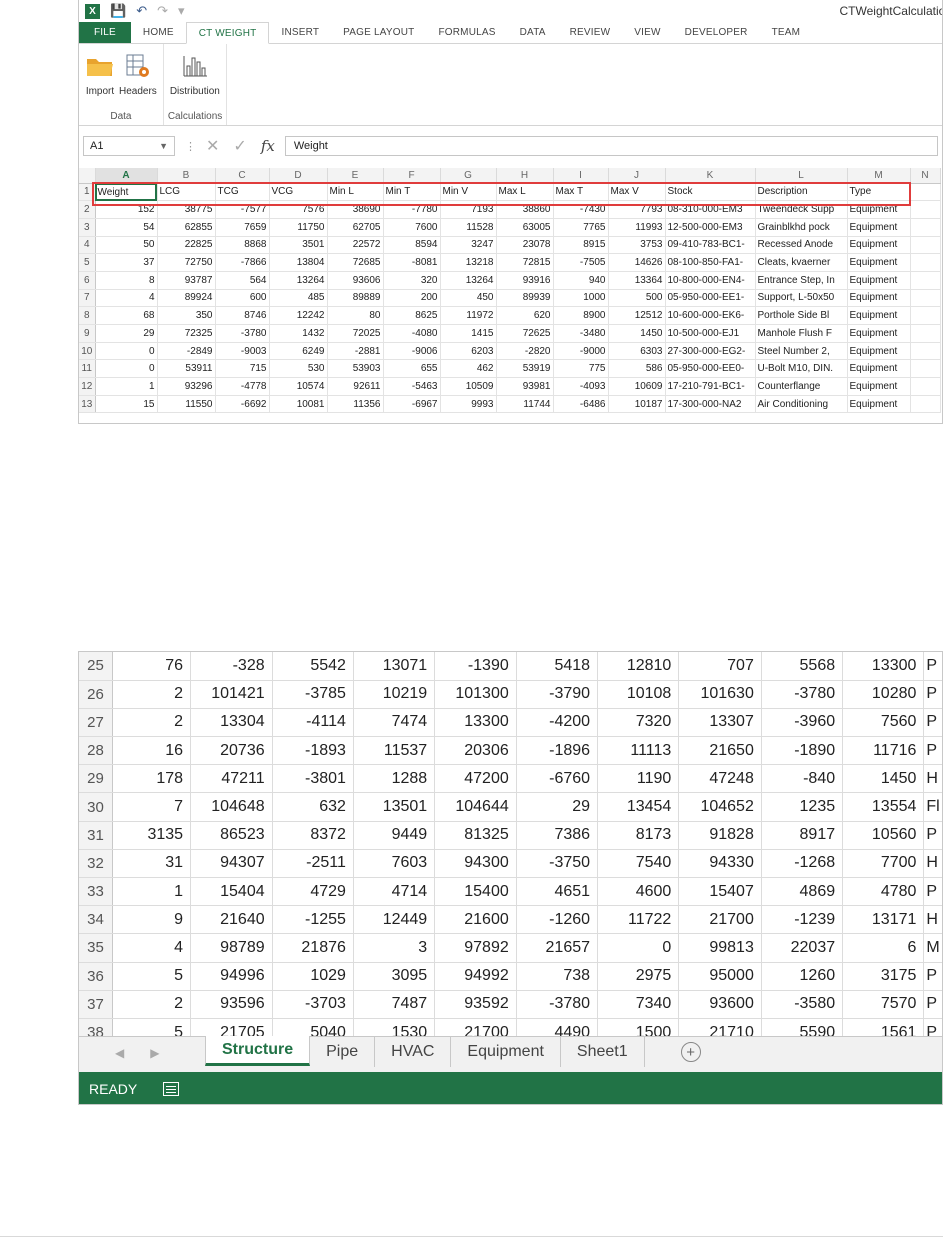  What do you see at coordinates (355, 298) in the screenshot?
I see `cell: 89889` at bounding box center [355, 298].